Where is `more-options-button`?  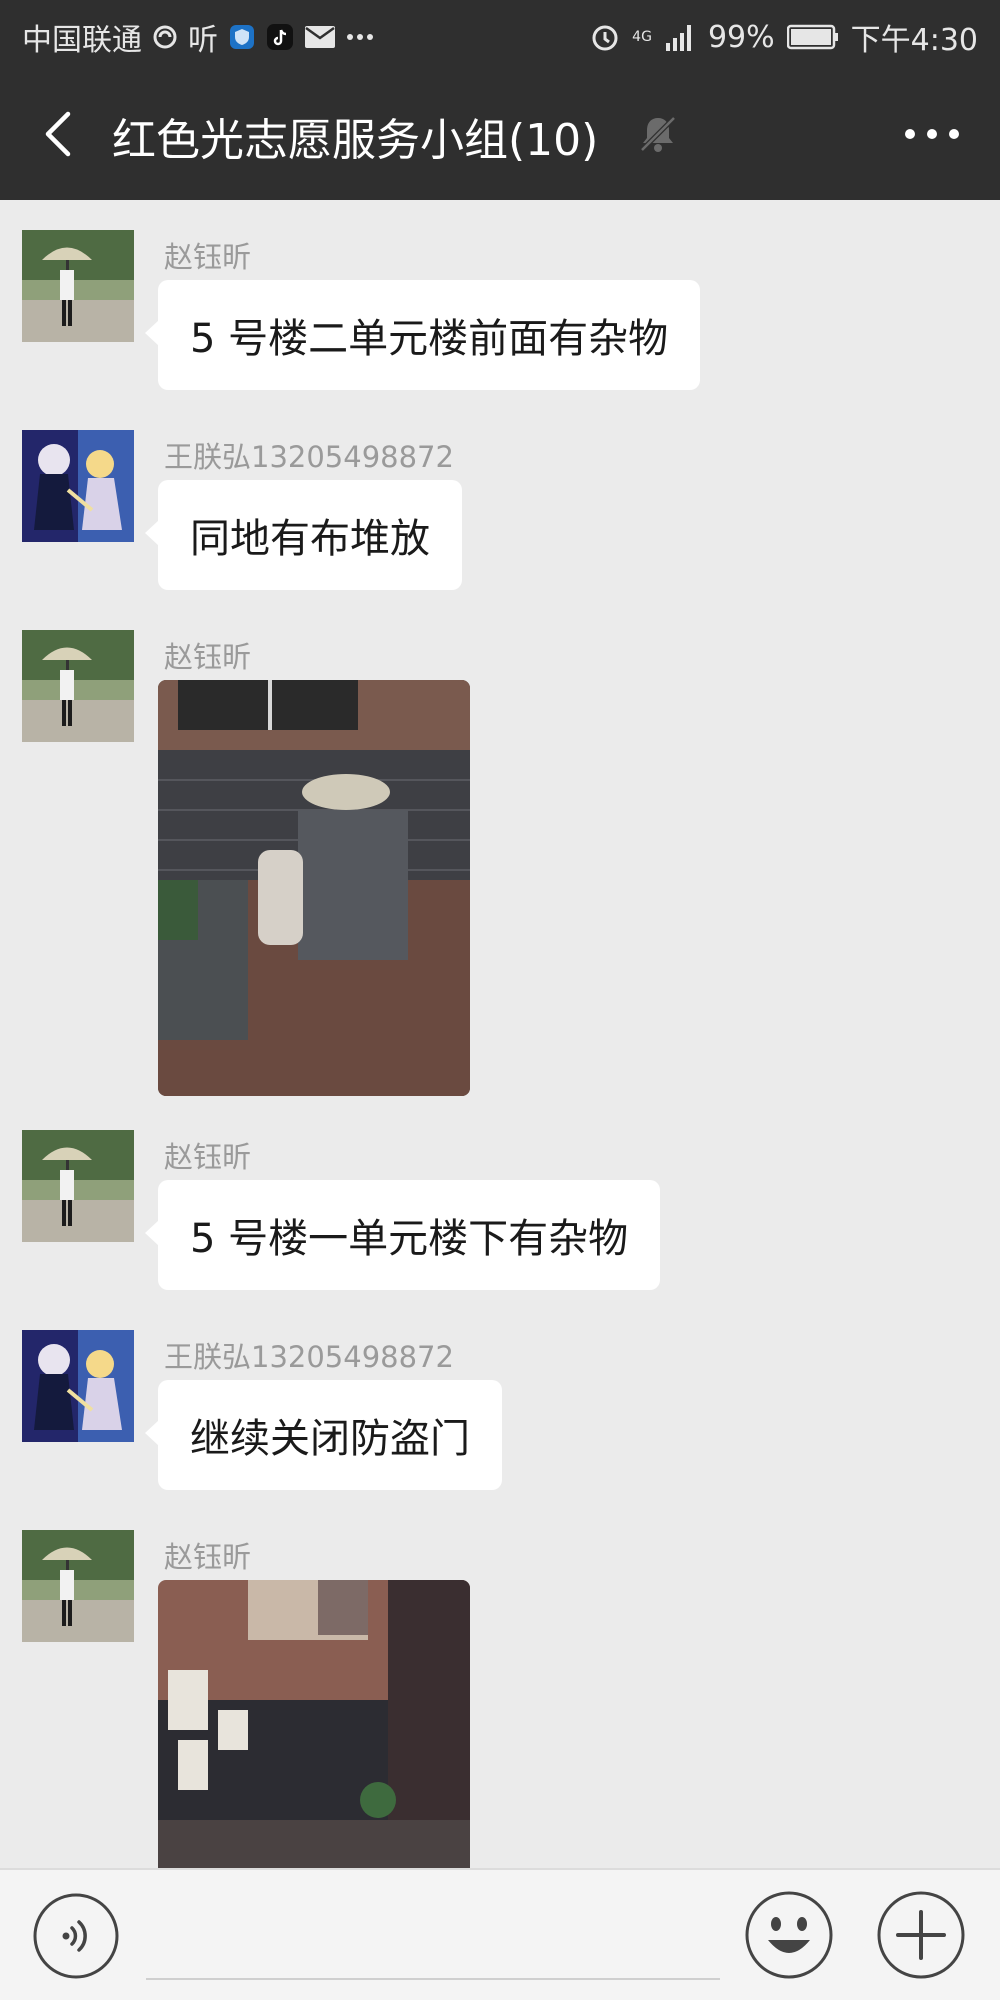 more-options-button is located at coordinates (932, 134).